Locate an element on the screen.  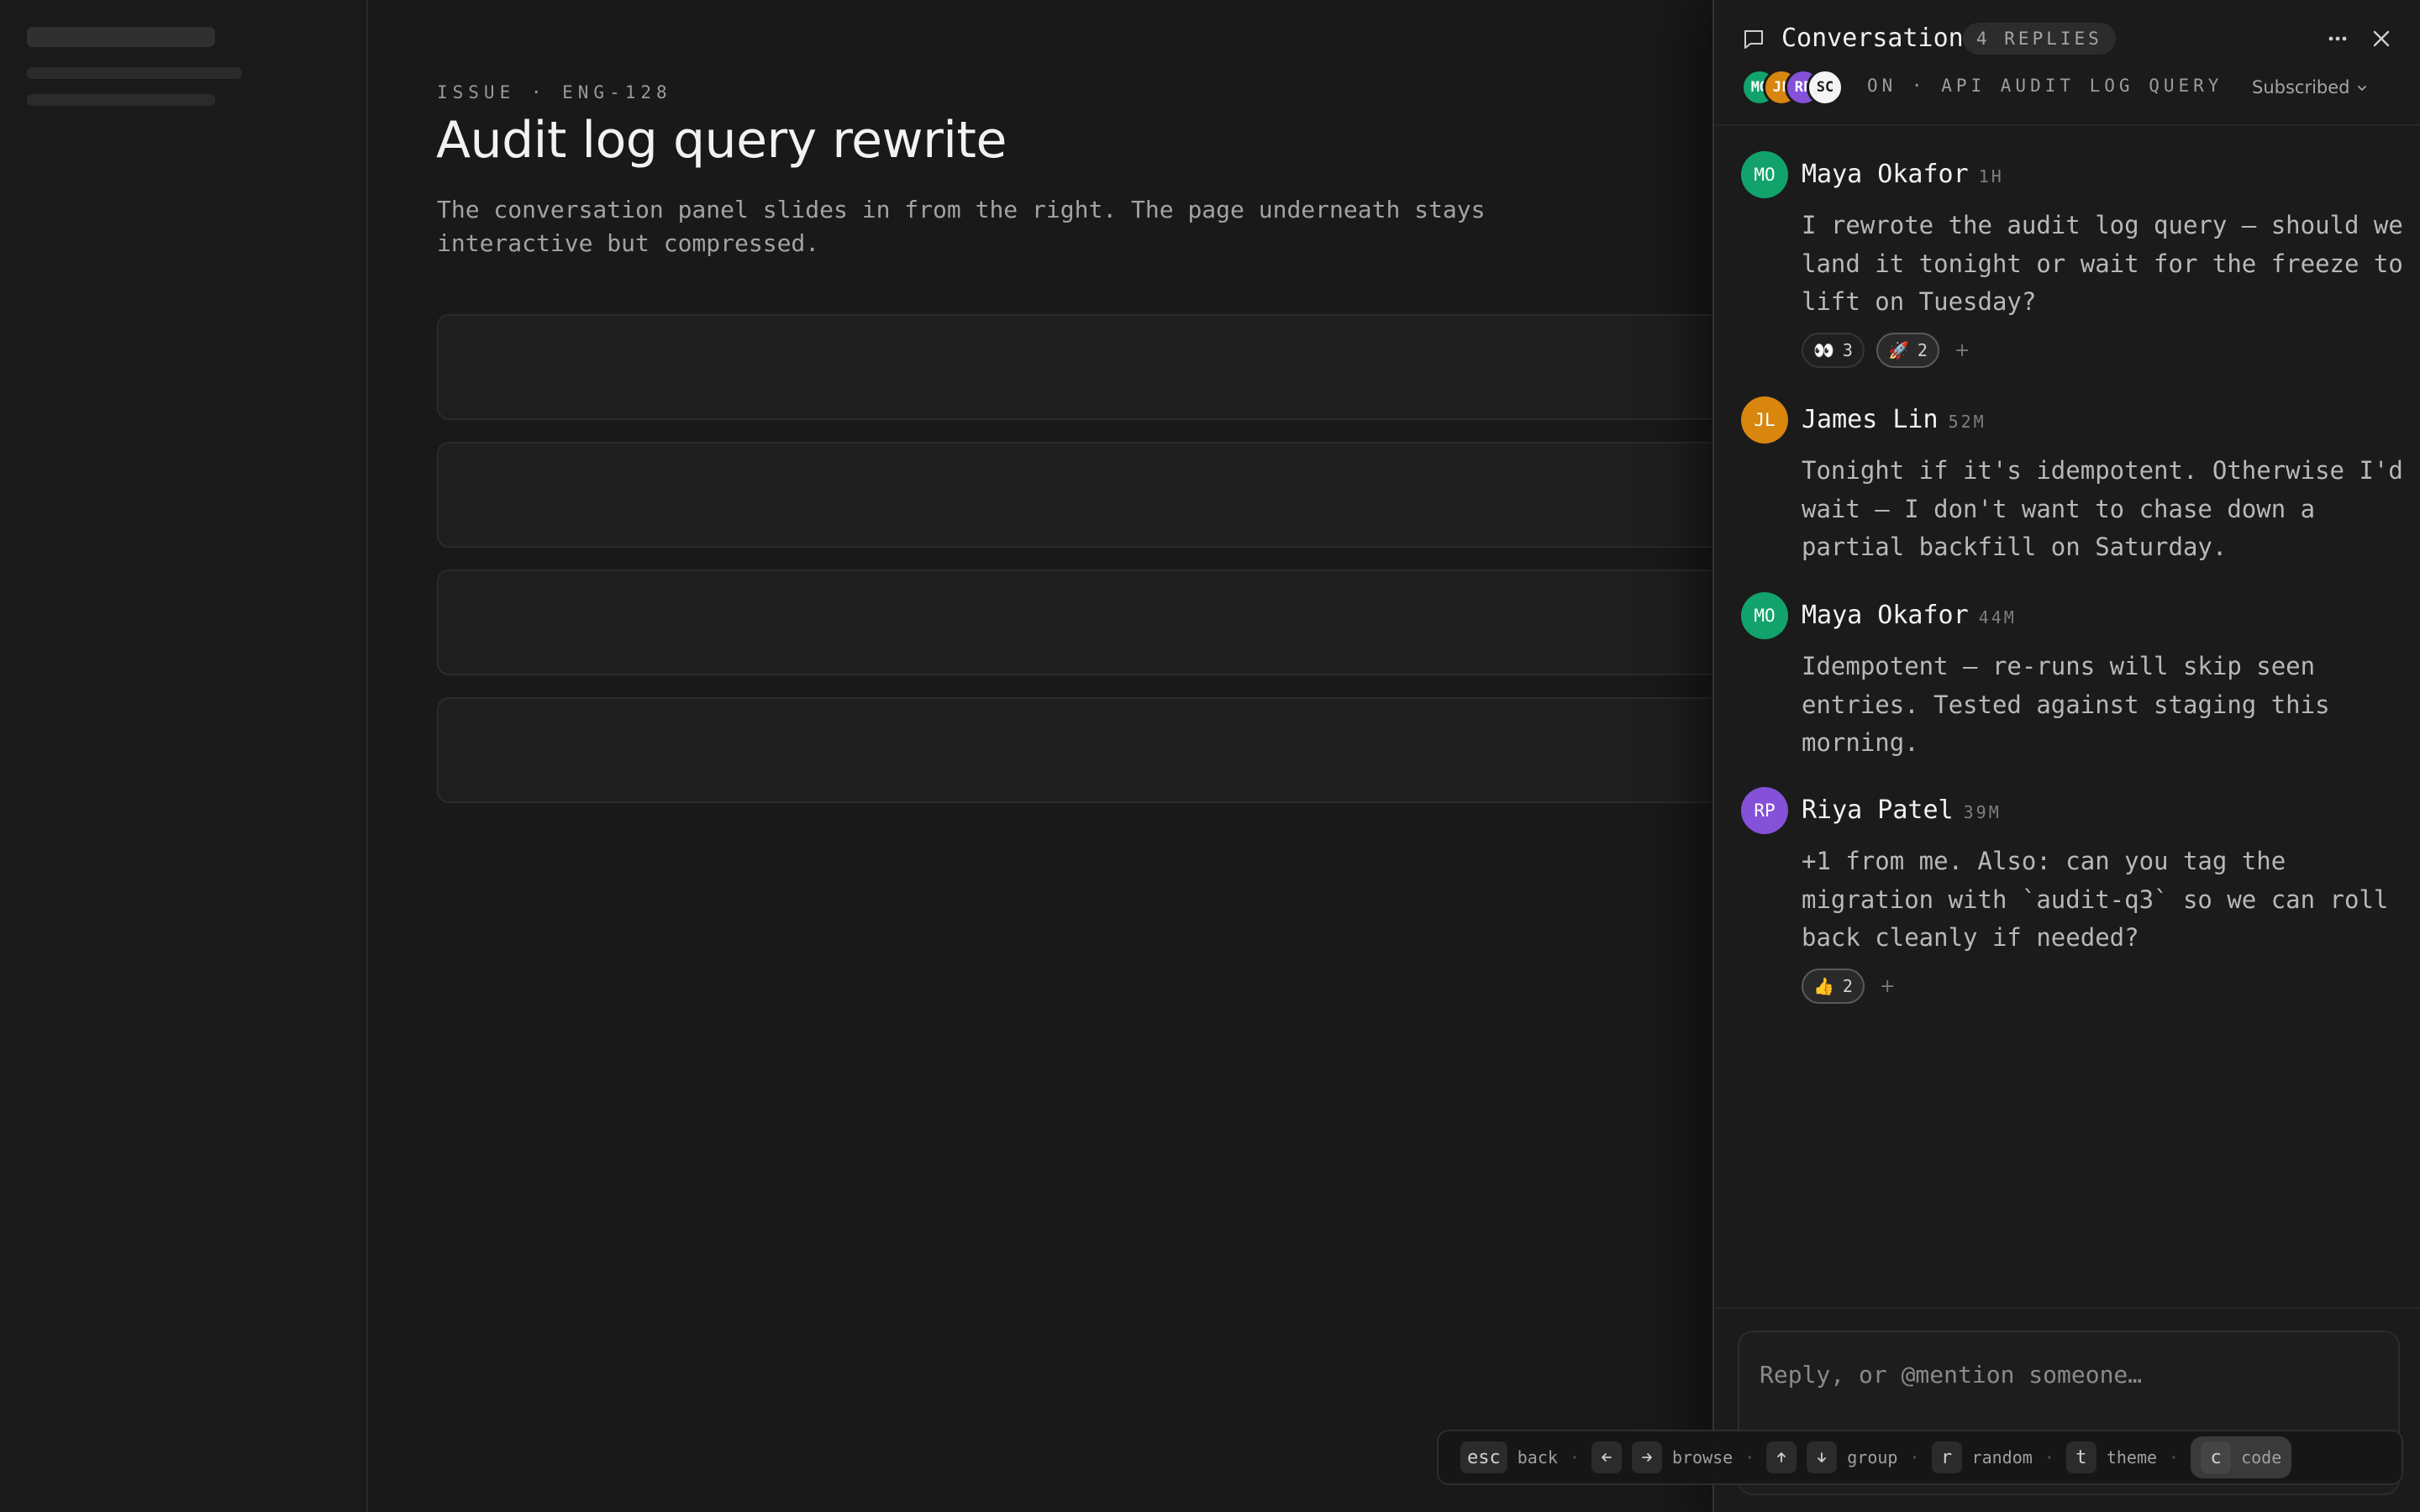
message-header: Maya Okafor 44M is located at coordinates (1910, 615).